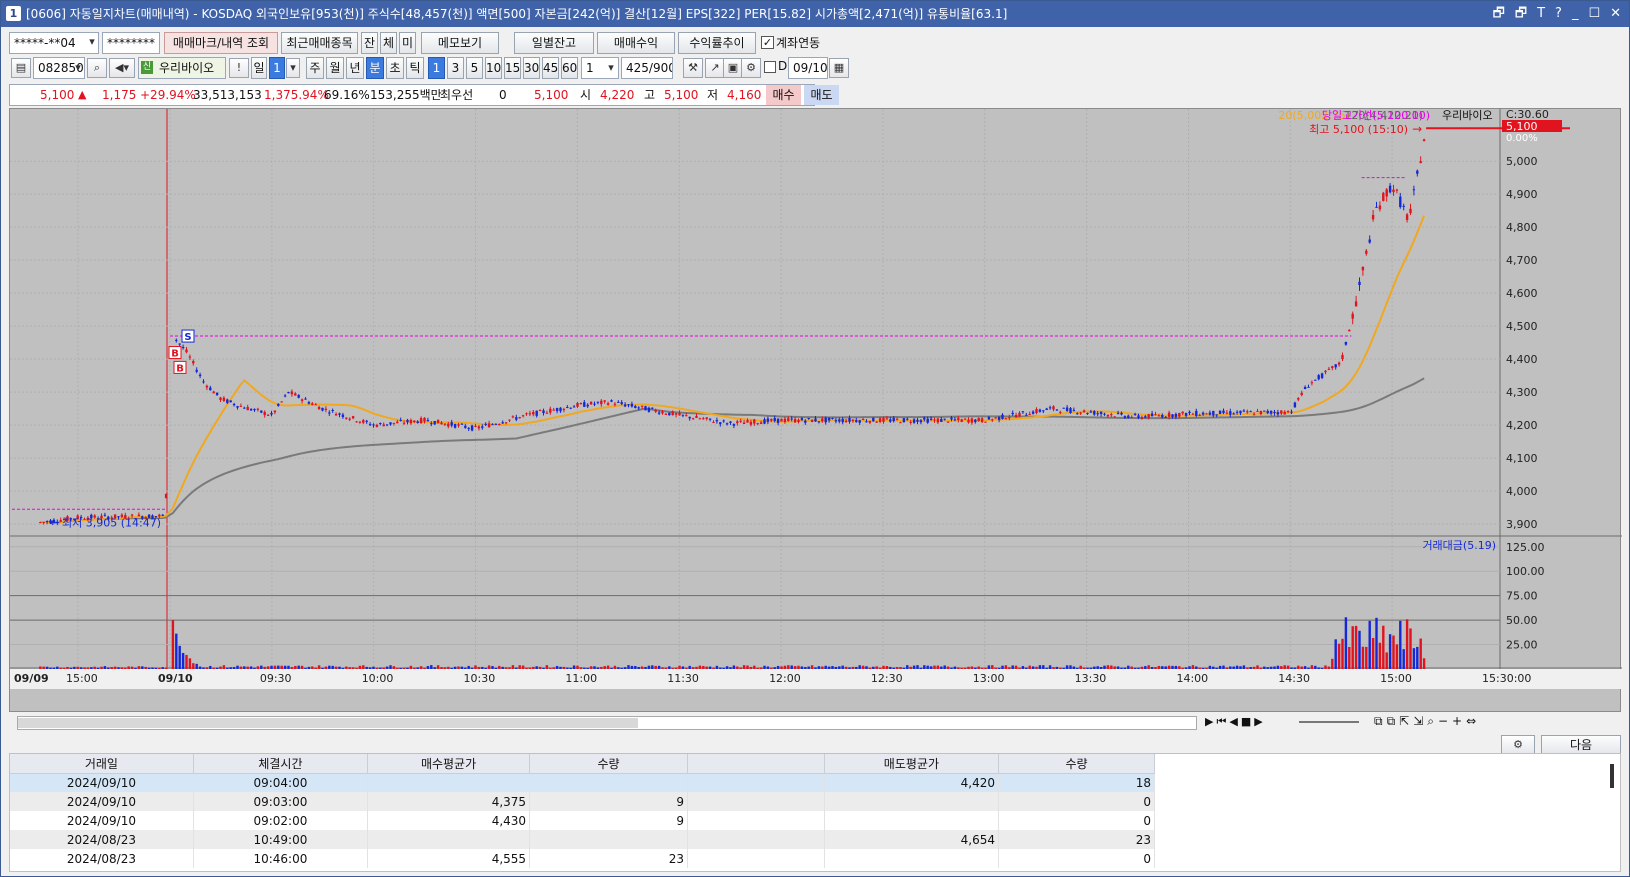 The height and width of the screenshot is (877, 1630). I want to click on daily-balance-button: 일별잔고, so click(554, 43).